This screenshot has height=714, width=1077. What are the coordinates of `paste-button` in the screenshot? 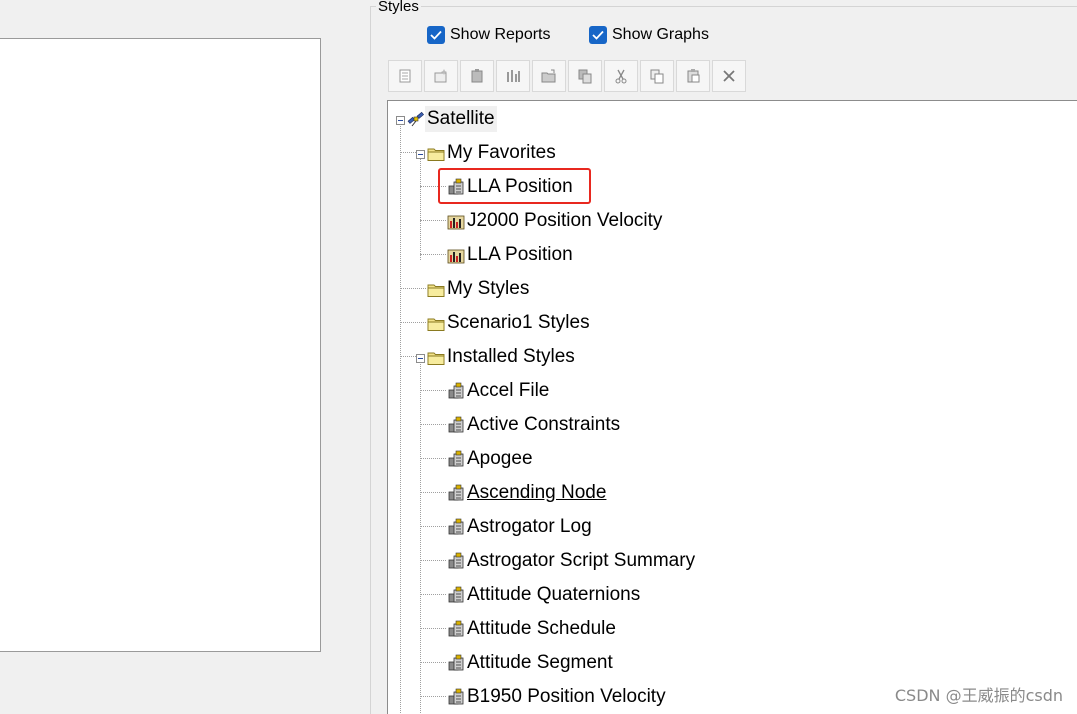 It's located at (693, 76).